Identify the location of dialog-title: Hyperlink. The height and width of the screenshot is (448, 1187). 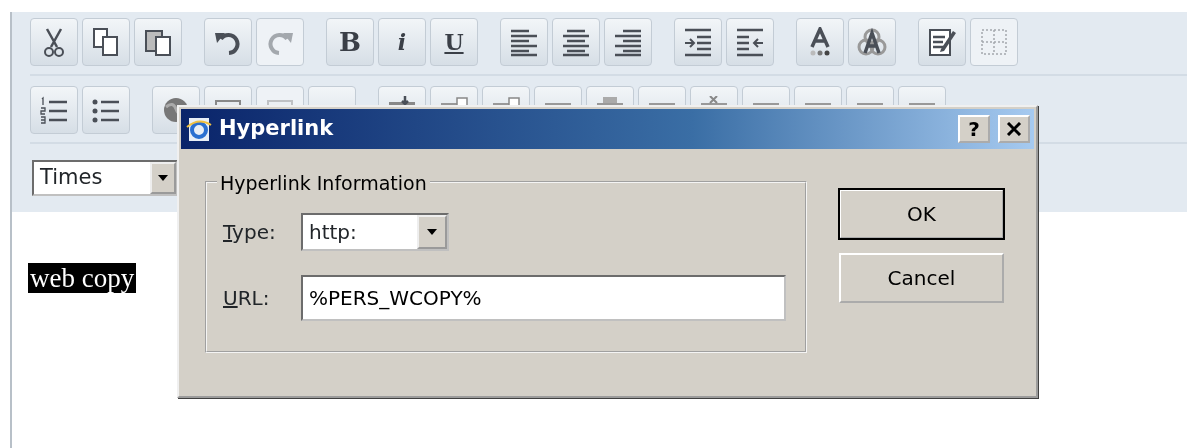
(276, 129).